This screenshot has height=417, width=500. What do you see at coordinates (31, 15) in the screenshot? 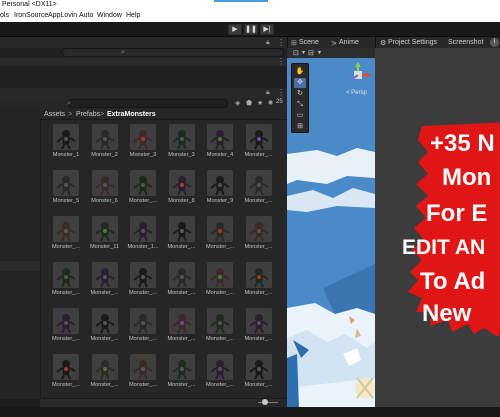
I see `menu-ironsource: IronSource` at bounding box center [31, 15].